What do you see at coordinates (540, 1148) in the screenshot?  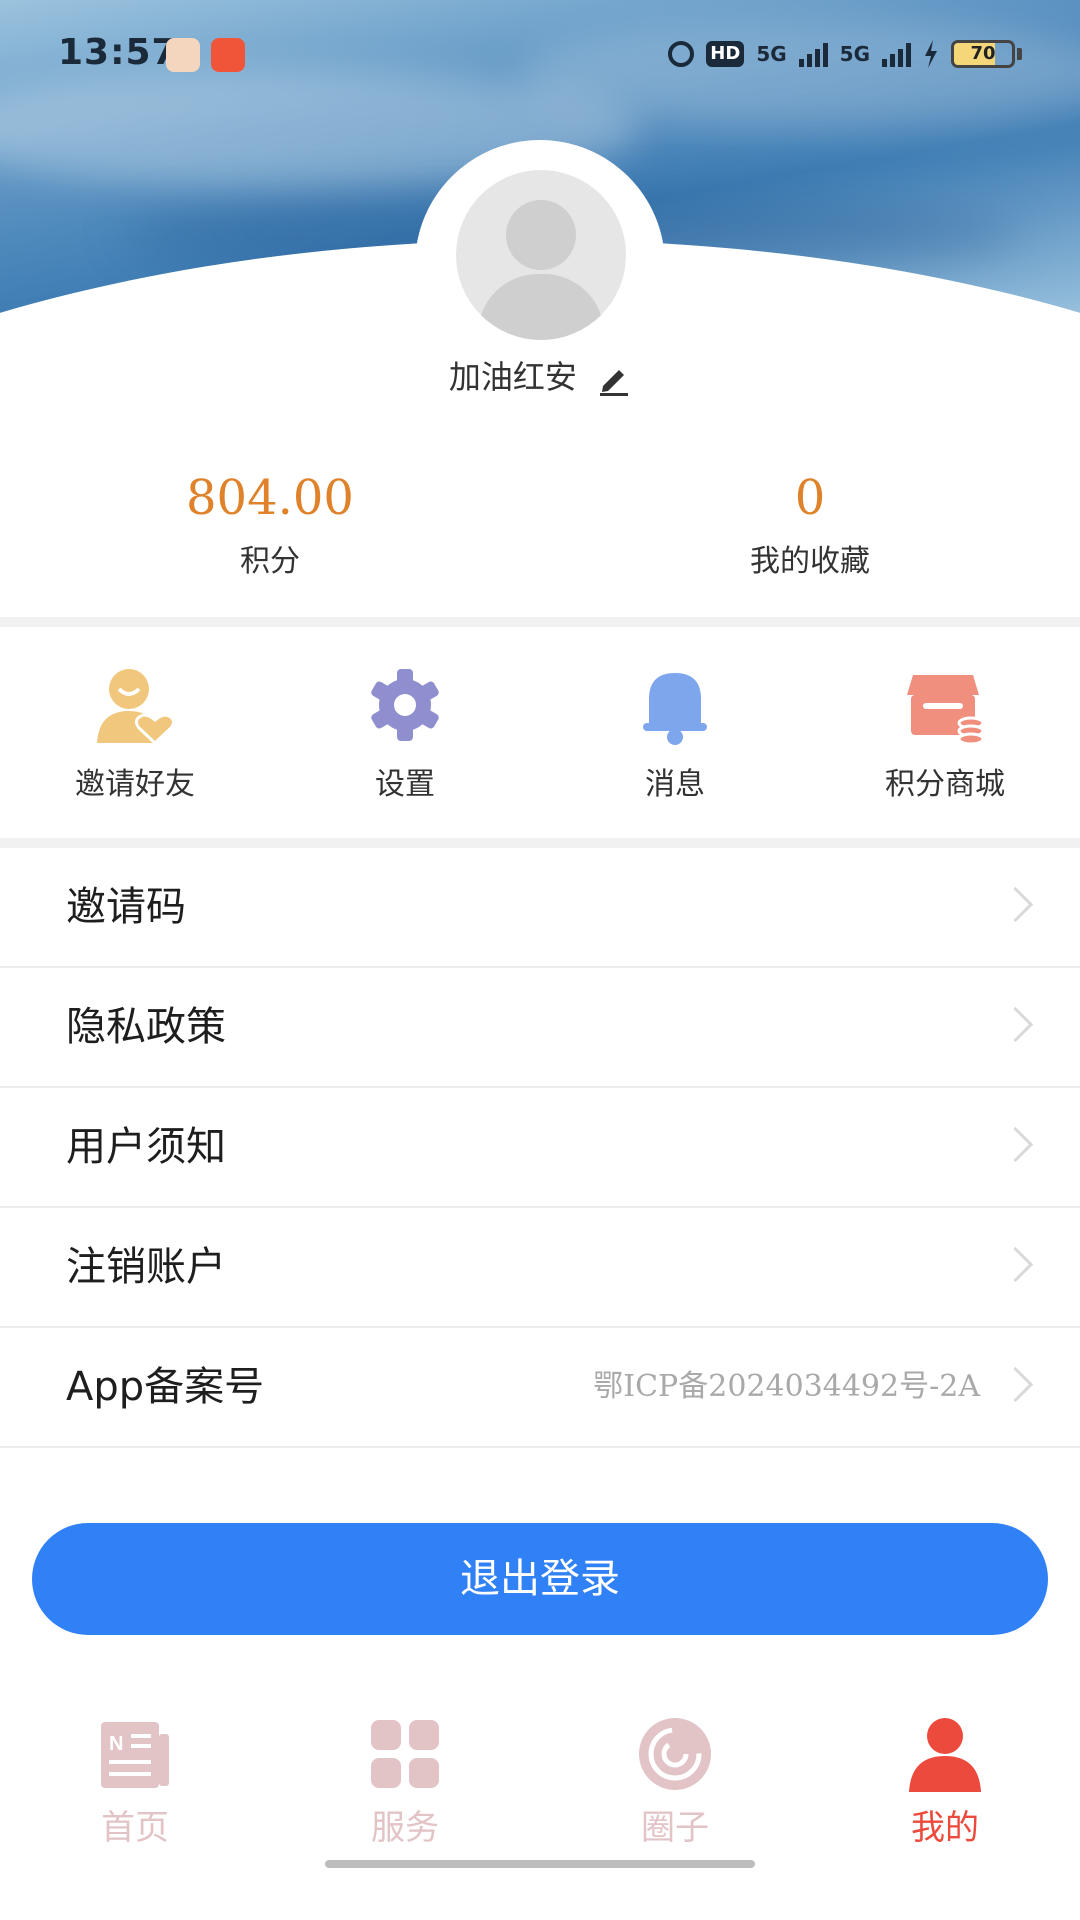 I see `menu-item-user-notice: 用户须知` at bounding box center [540, 1148].